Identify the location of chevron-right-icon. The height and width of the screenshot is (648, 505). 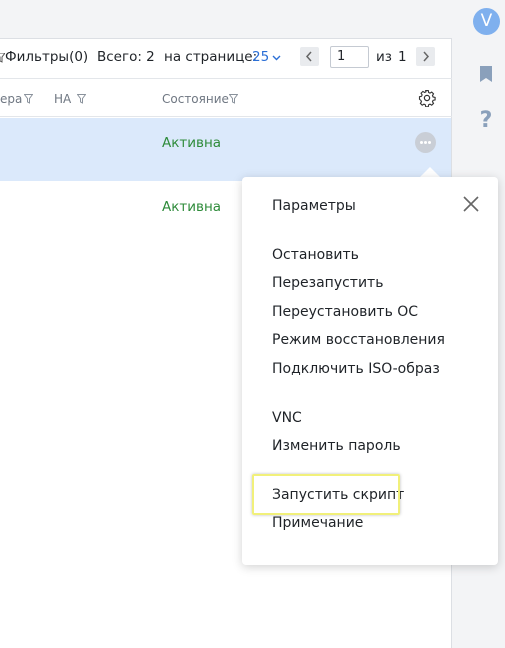
(426, 56).